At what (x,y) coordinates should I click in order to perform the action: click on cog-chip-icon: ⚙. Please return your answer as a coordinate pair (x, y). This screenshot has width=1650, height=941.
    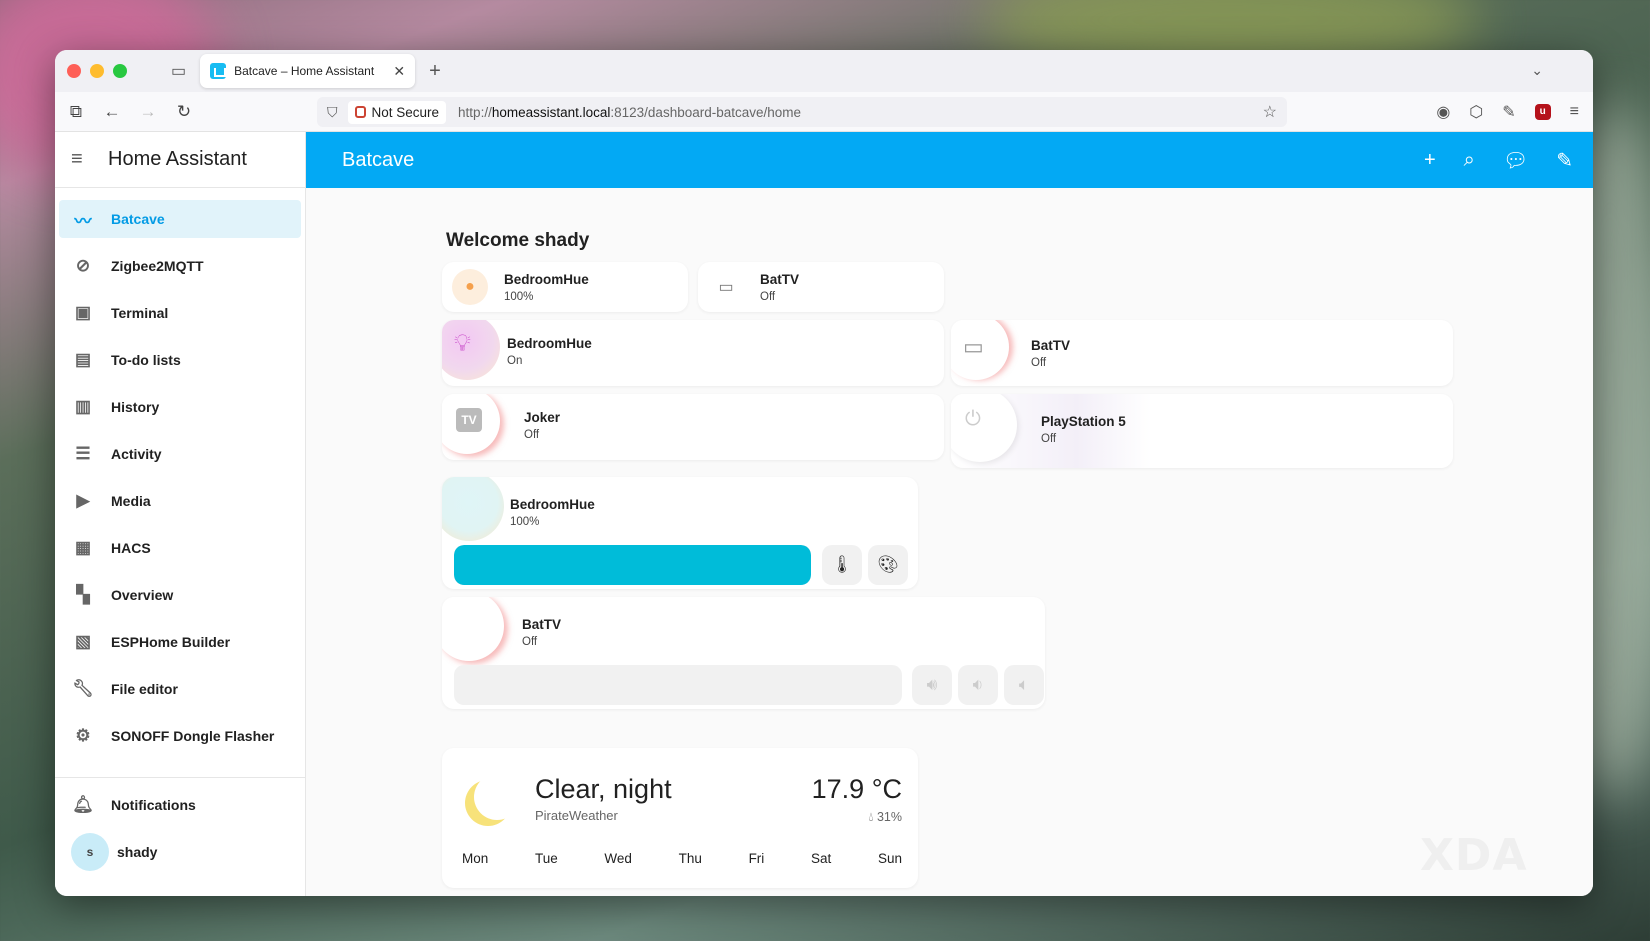
    Looking at the image, I should click on (83, 735).